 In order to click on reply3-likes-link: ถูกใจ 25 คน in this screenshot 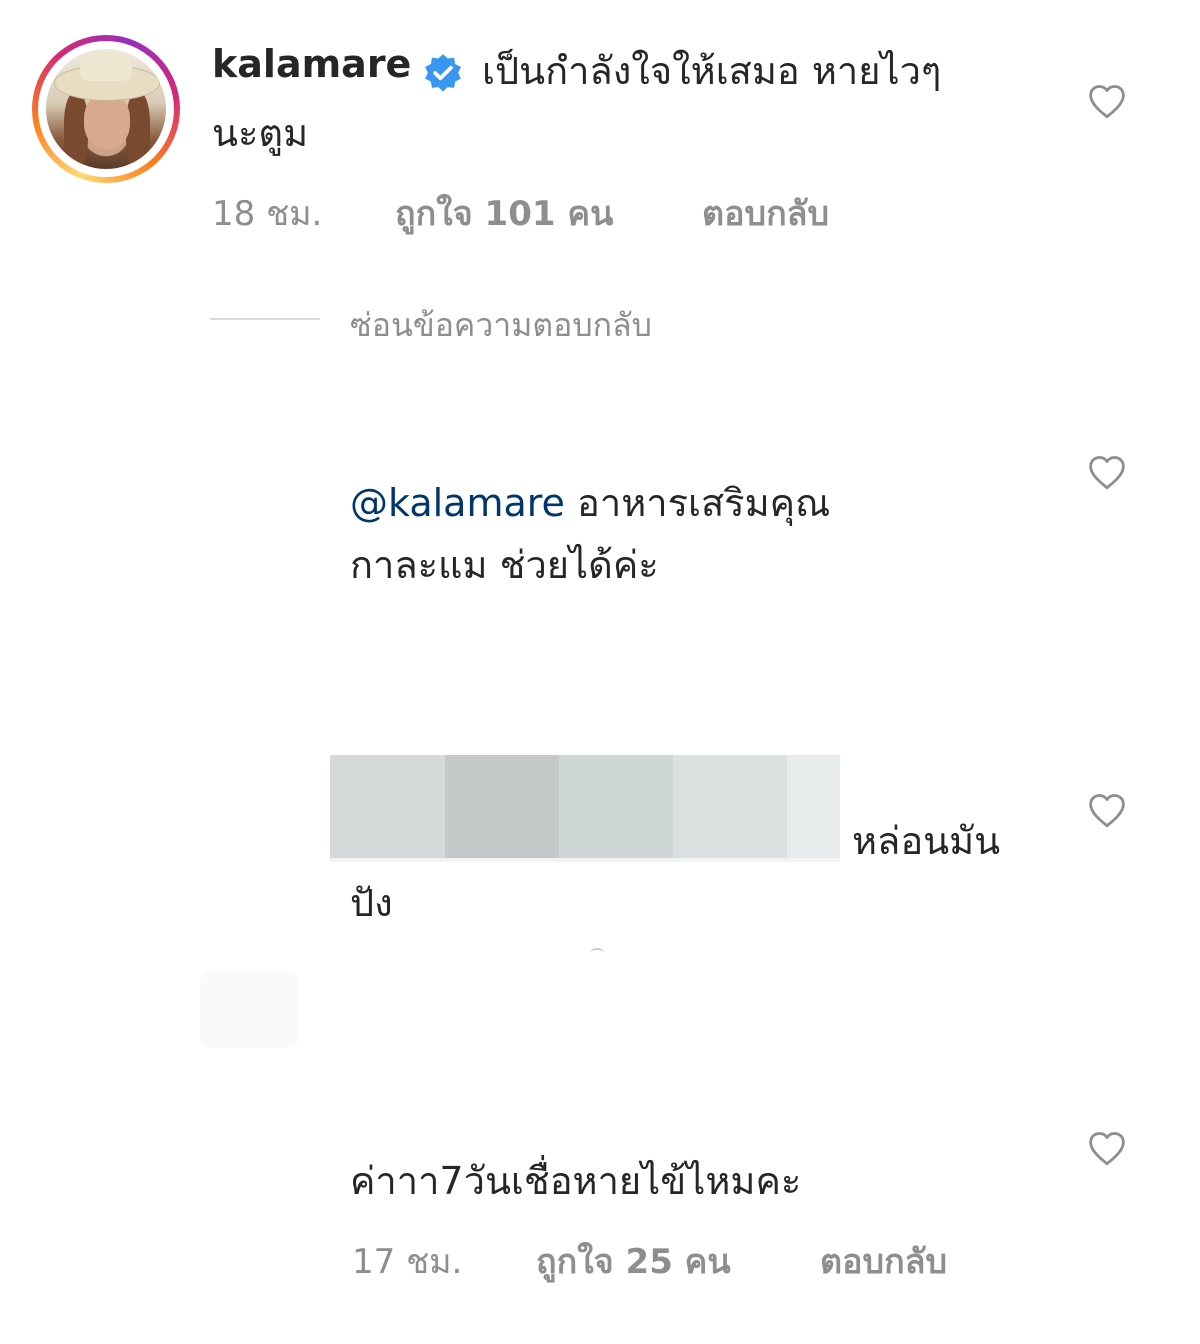, I will do `click(633, 1261)`.